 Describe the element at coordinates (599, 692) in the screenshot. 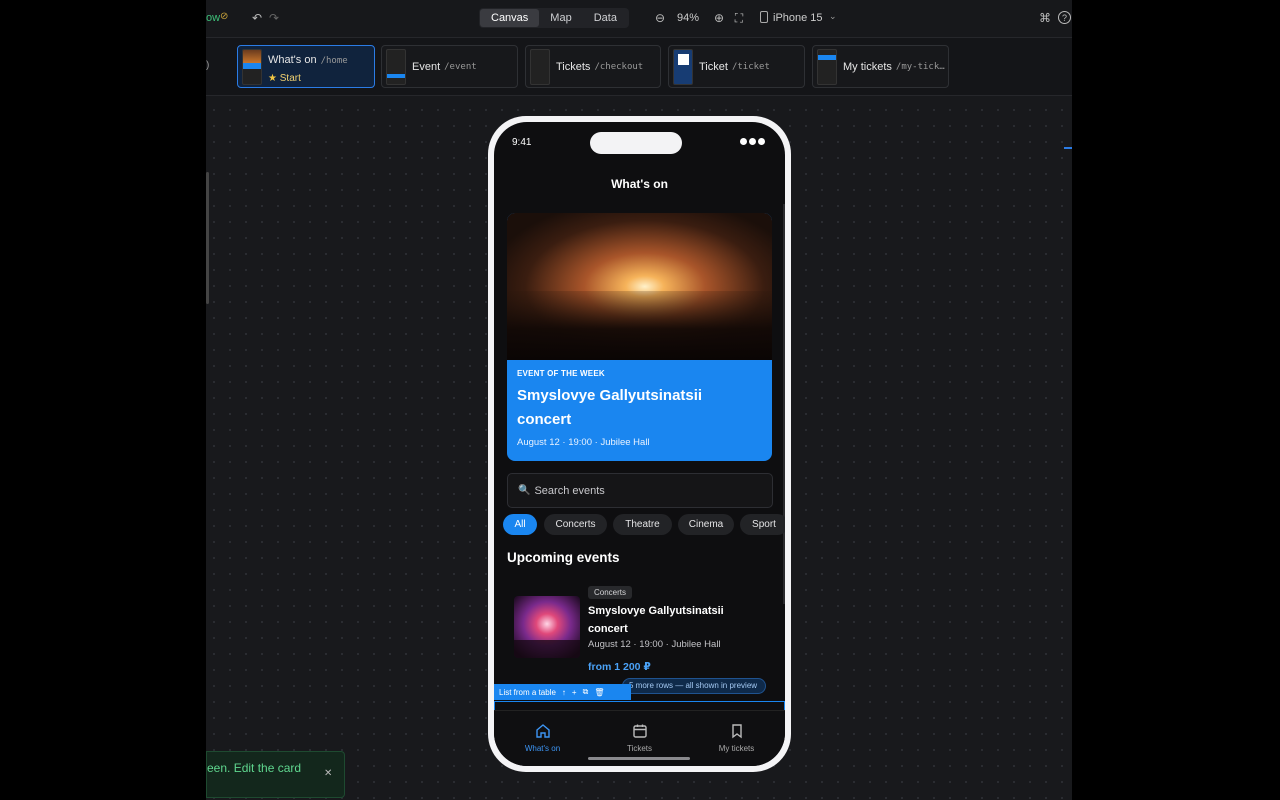

I see `trash-icon: 🗑` at that location.